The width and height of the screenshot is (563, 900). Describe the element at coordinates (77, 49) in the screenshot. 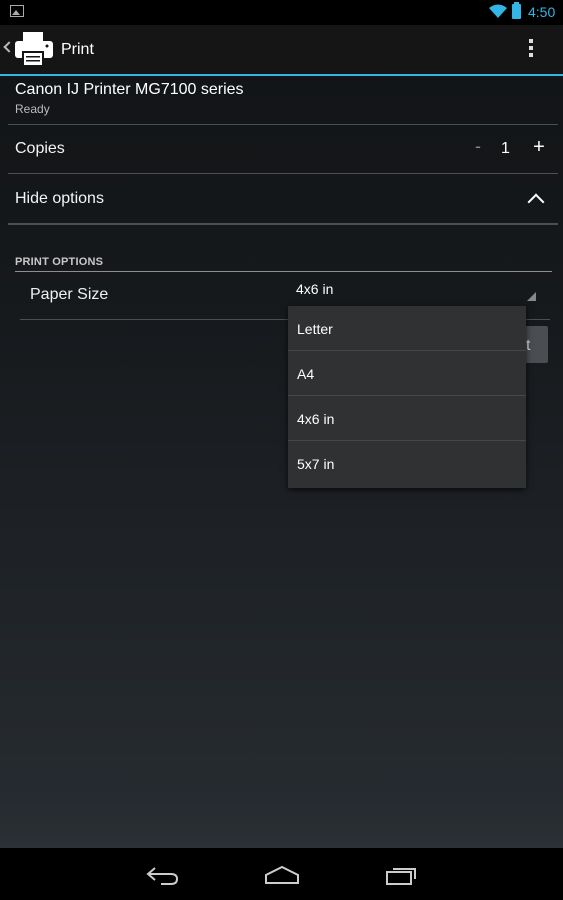

I see `page-title: Print` at that location.